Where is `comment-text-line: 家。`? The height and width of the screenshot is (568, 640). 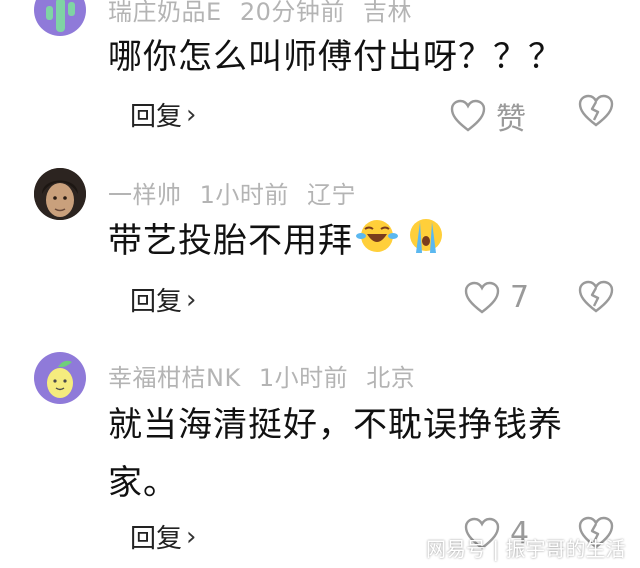
comment-text-line: 家。 is located at coordinates (143, 483).